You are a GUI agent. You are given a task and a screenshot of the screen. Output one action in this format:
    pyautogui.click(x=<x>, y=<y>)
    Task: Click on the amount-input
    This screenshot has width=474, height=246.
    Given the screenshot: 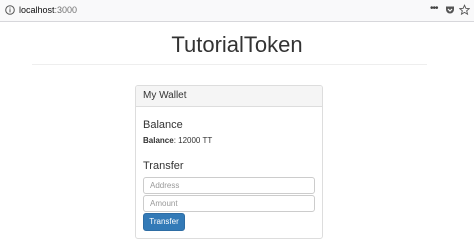 What is the action you would take?
    pyautogui.click(x=229, y=203)
    